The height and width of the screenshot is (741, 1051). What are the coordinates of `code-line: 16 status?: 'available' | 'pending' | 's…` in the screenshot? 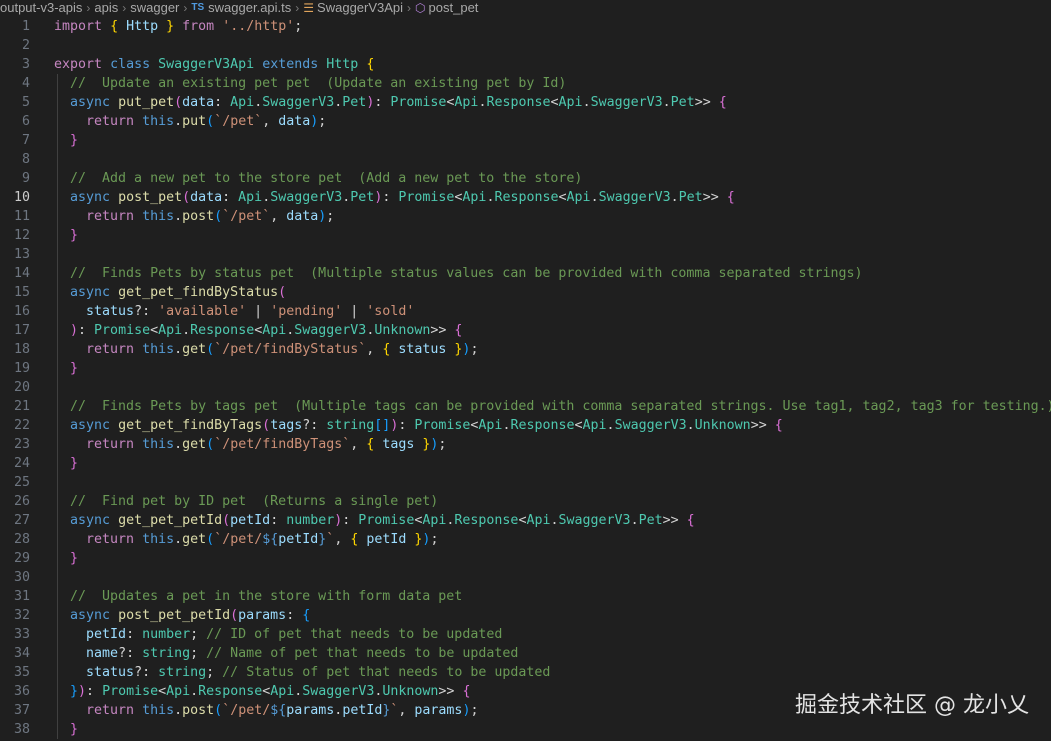 It's located at (525, 311).